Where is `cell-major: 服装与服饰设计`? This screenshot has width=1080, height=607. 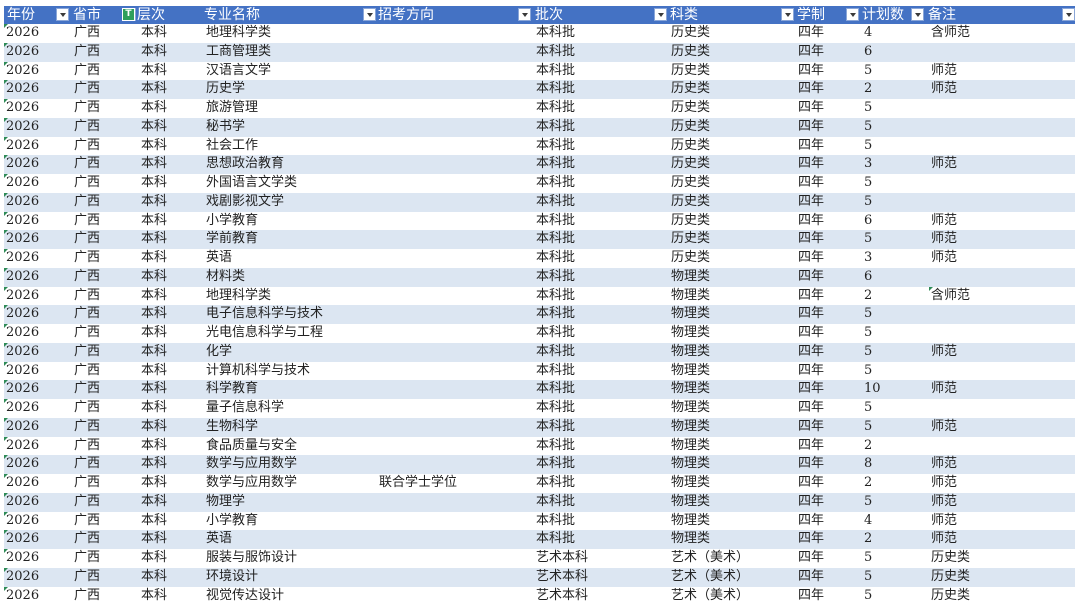 cell-major: 服装与服饰设计 is located at coordinates (252, 557).